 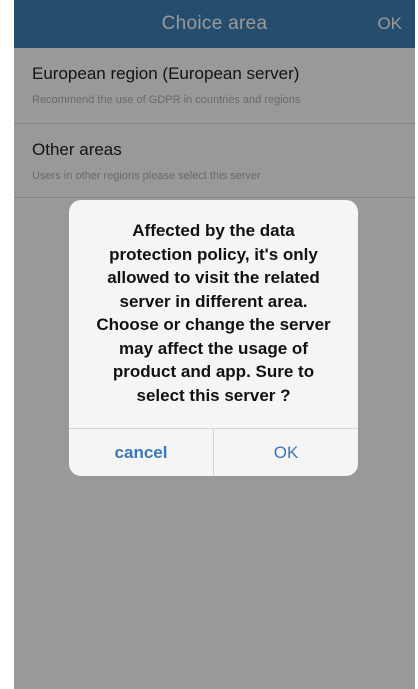 I want to click on dialog-message-line: protection policy, it's only, so click(x=213, y=254).